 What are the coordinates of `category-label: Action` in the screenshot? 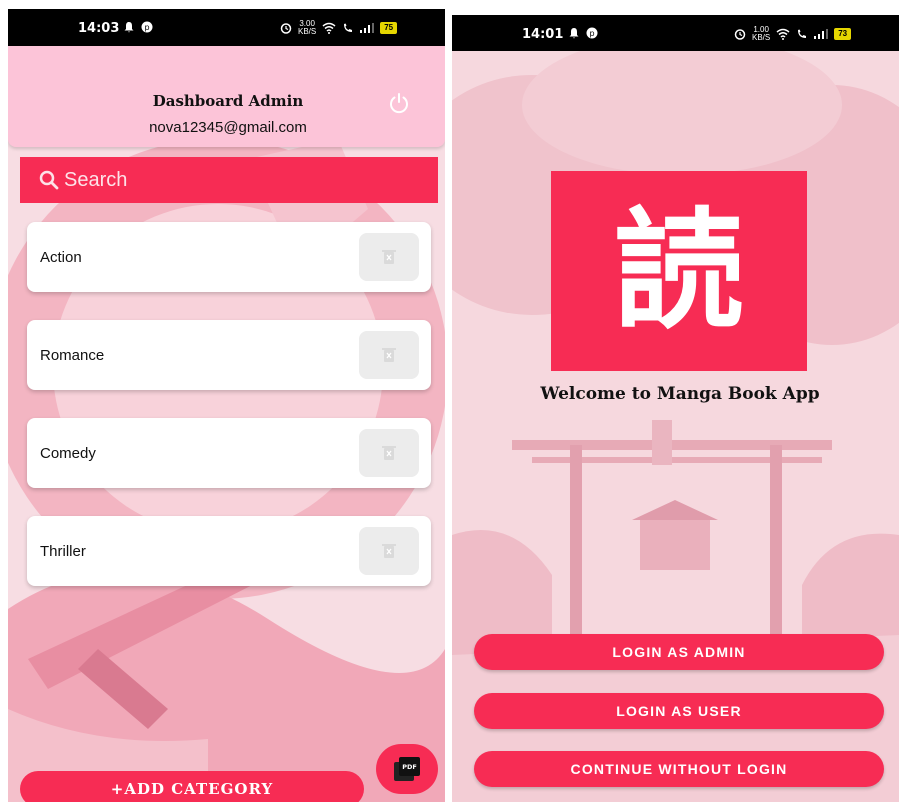 It's located at (61, 257).